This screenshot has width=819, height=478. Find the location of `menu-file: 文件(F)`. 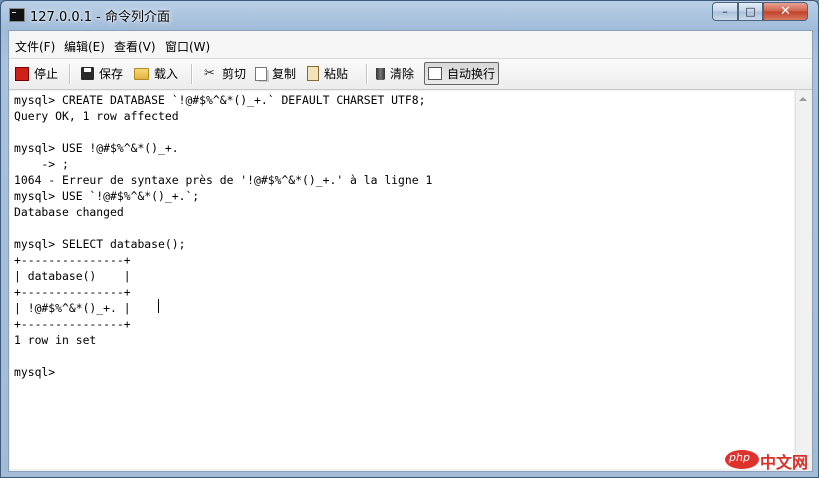

menu-file: 文件(F) is located at coordinates (35, 46).